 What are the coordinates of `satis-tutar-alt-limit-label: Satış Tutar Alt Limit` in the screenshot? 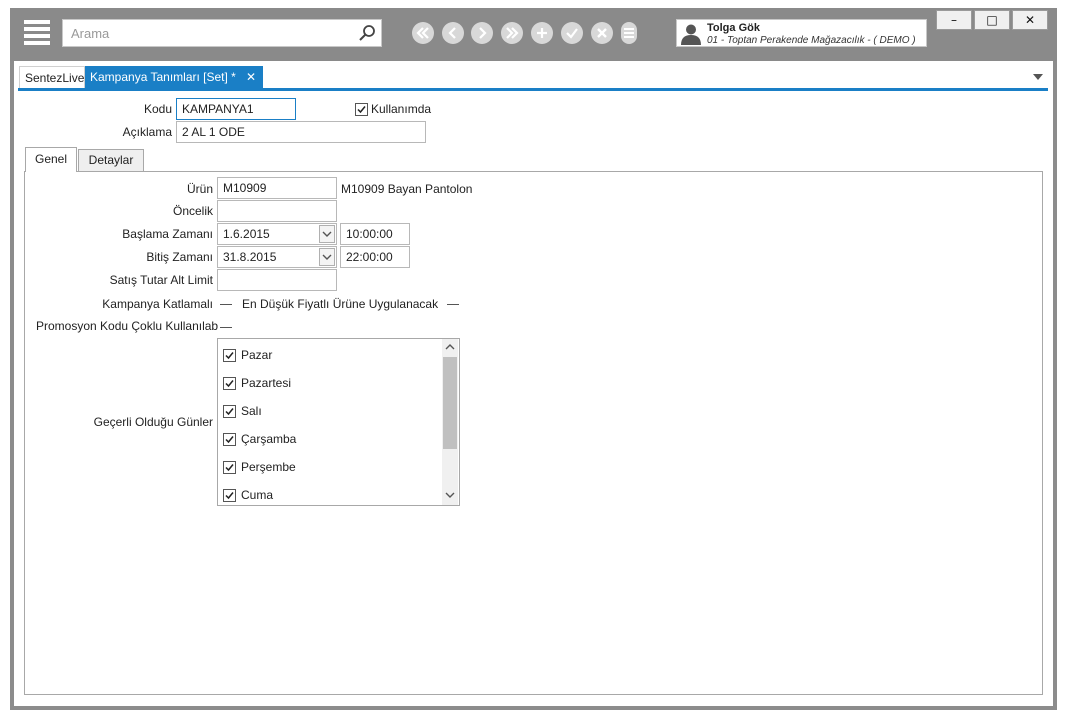 It's located at (161, 280).